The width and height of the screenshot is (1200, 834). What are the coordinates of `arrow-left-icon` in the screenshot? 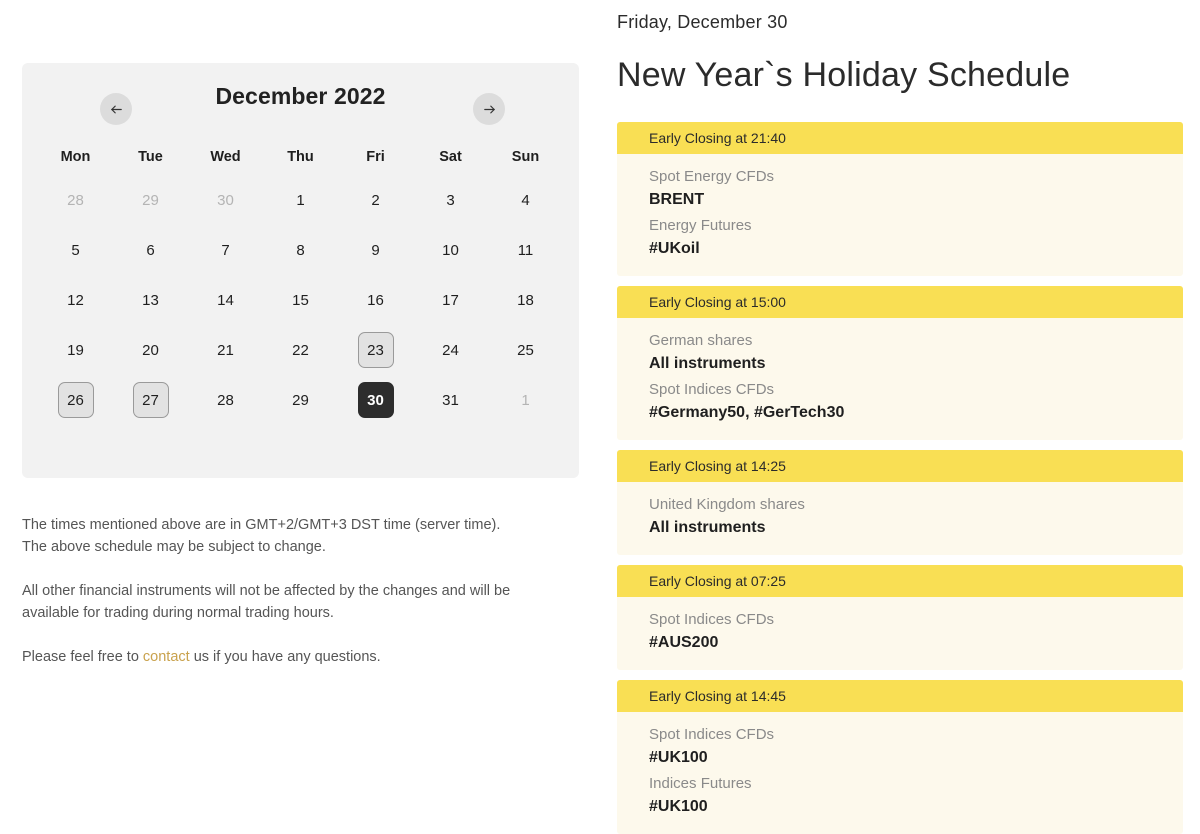 It's located at (116, 109).